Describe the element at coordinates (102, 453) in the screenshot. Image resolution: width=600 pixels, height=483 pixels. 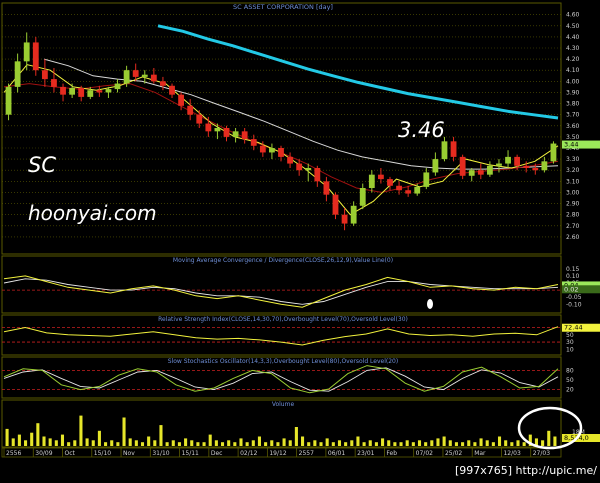
I see `x-axis-label: 15/10` at that location.